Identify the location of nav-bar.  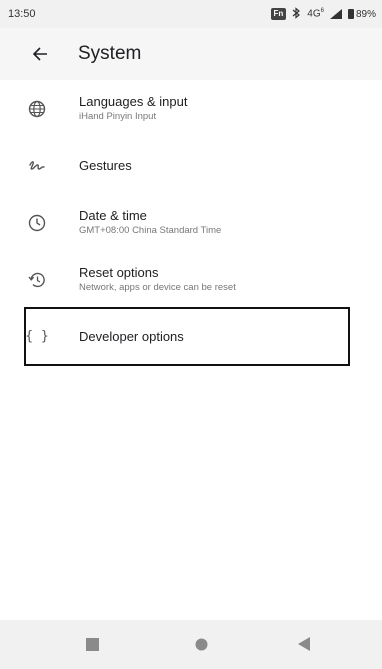
(191, 644).